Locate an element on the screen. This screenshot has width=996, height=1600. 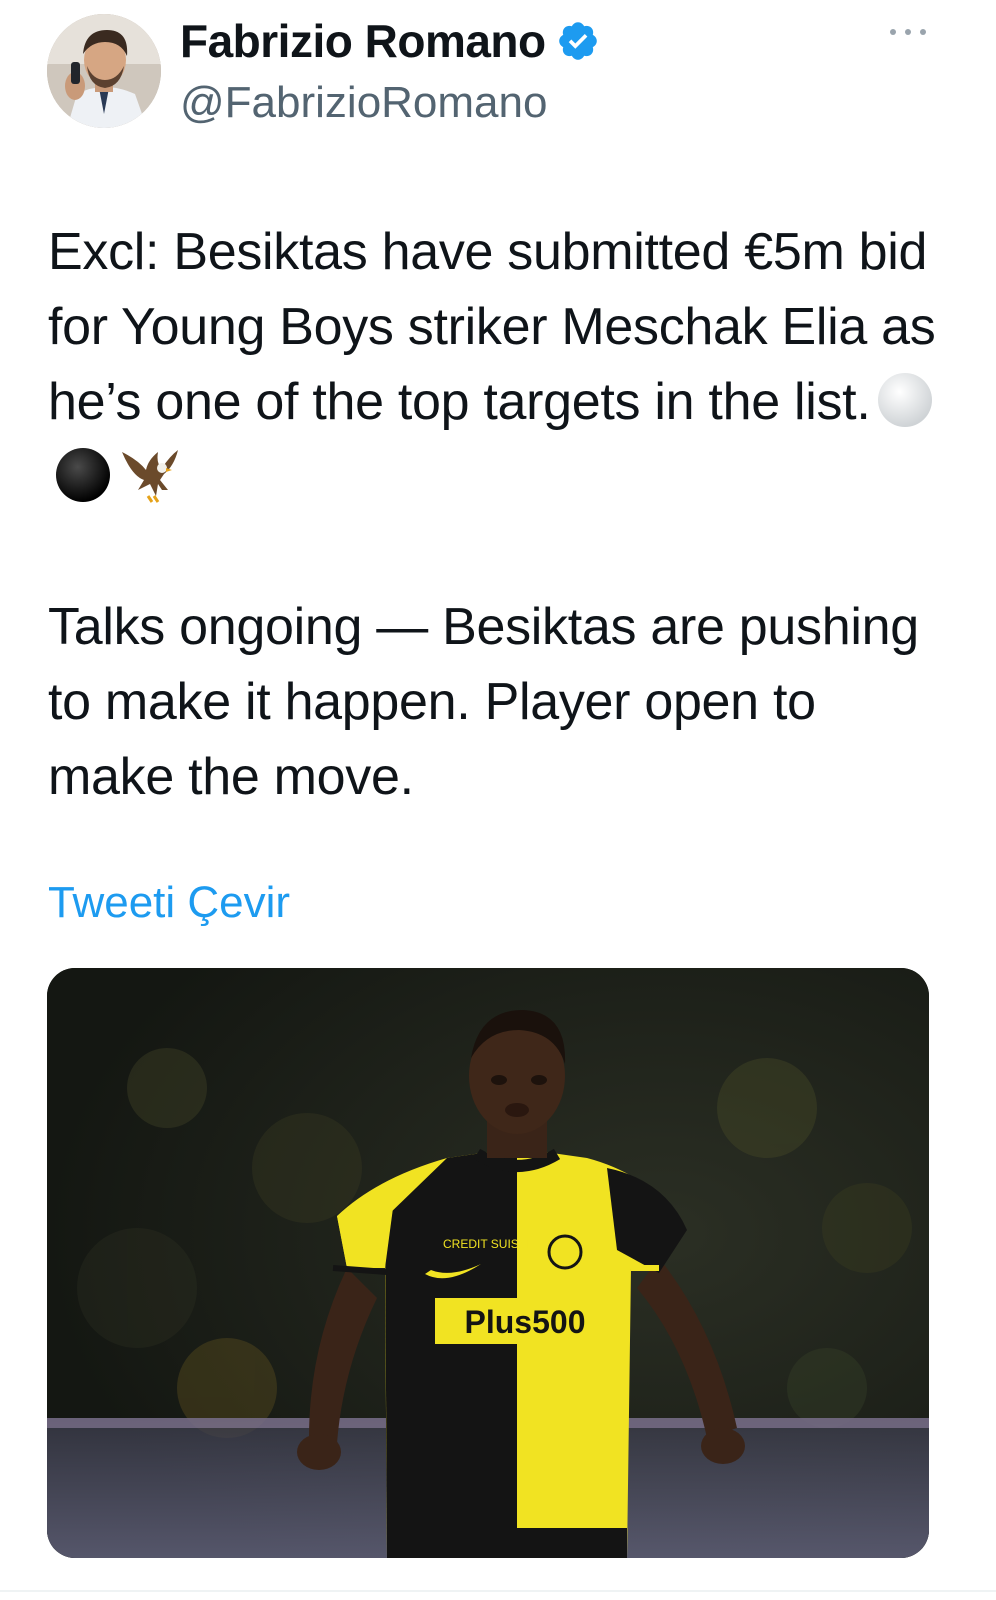
black-circle-icon is located at coordinates (83, 475).